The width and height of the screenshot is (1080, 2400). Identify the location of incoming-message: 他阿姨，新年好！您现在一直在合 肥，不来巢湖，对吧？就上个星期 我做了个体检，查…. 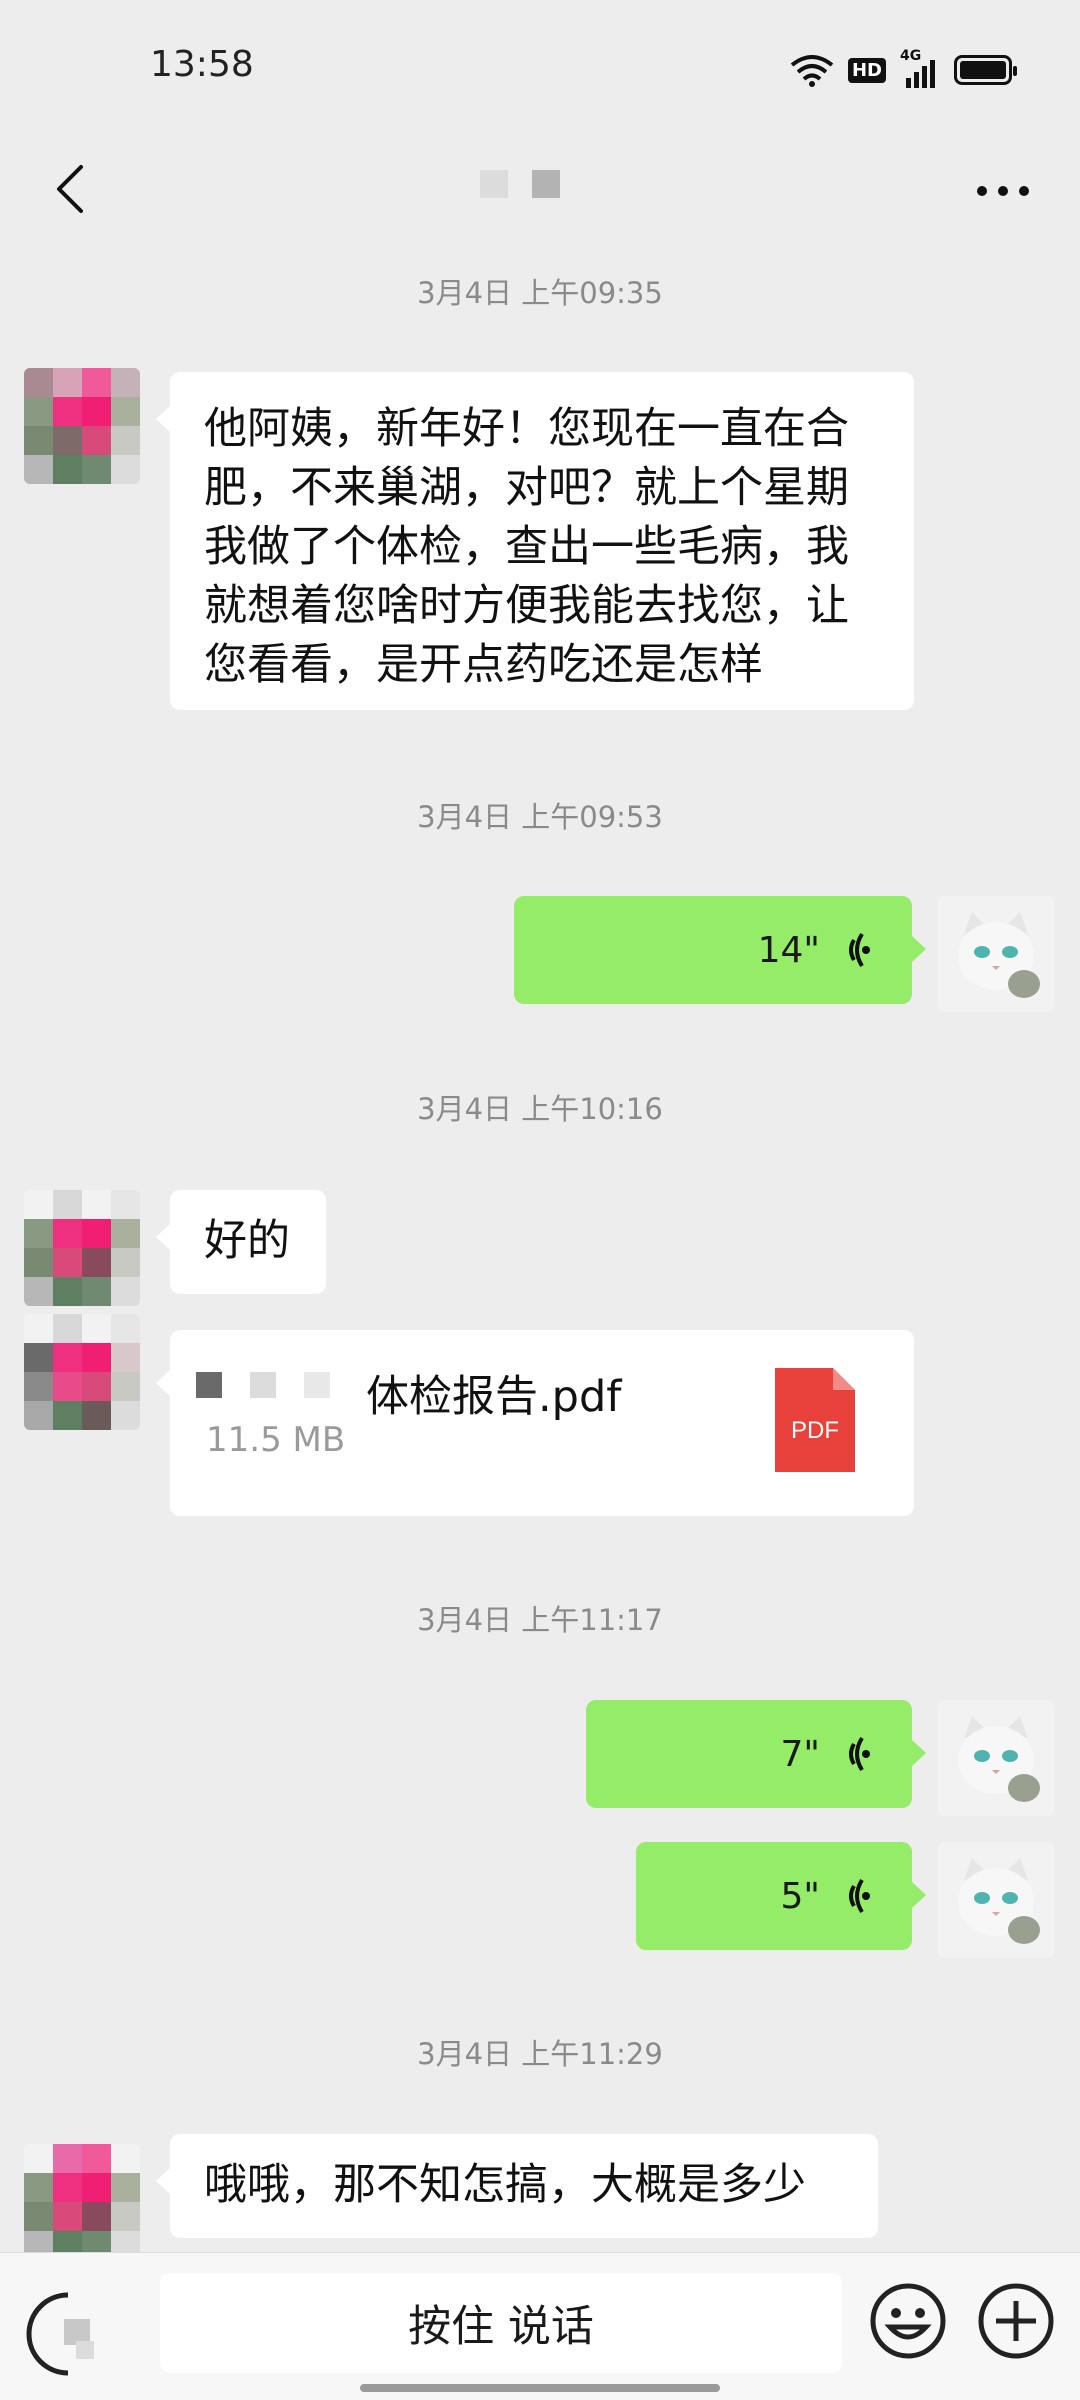
(535, 541).